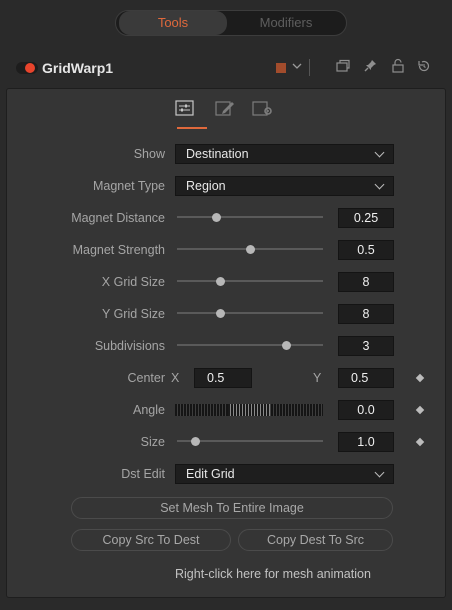 Image resolution: width=452 pixels, height=610 pixels. What do you see at coordinates (284, 154) in the screenshot?
I see `show-dropdown: Destination` at bounding box center [284, 154].